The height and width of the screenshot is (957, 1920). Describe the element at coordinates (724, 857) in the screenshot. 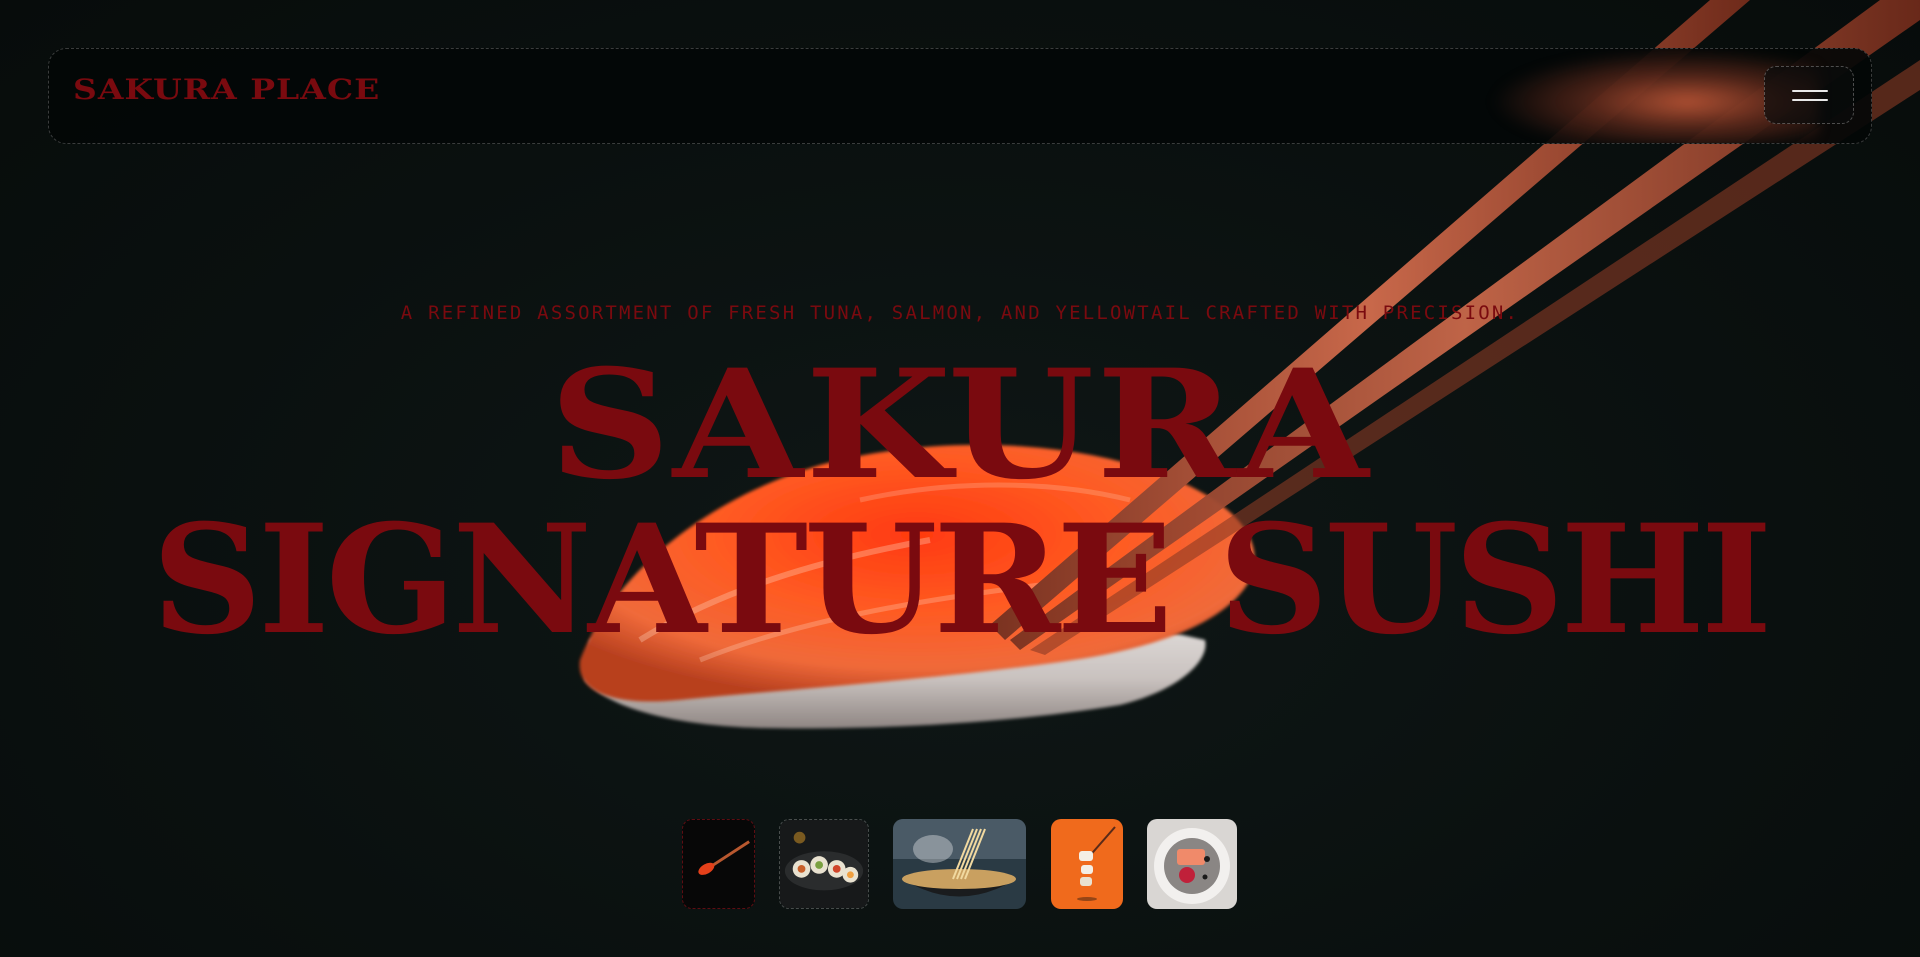

I see `spoon-image` at that location.